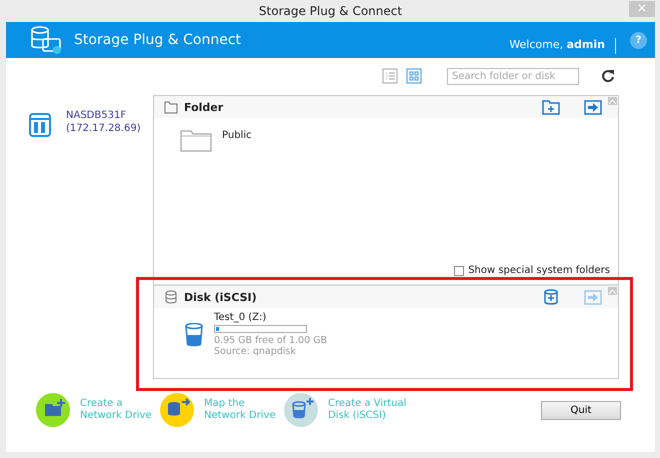  I want to click on checkbox, so click(459, 271).